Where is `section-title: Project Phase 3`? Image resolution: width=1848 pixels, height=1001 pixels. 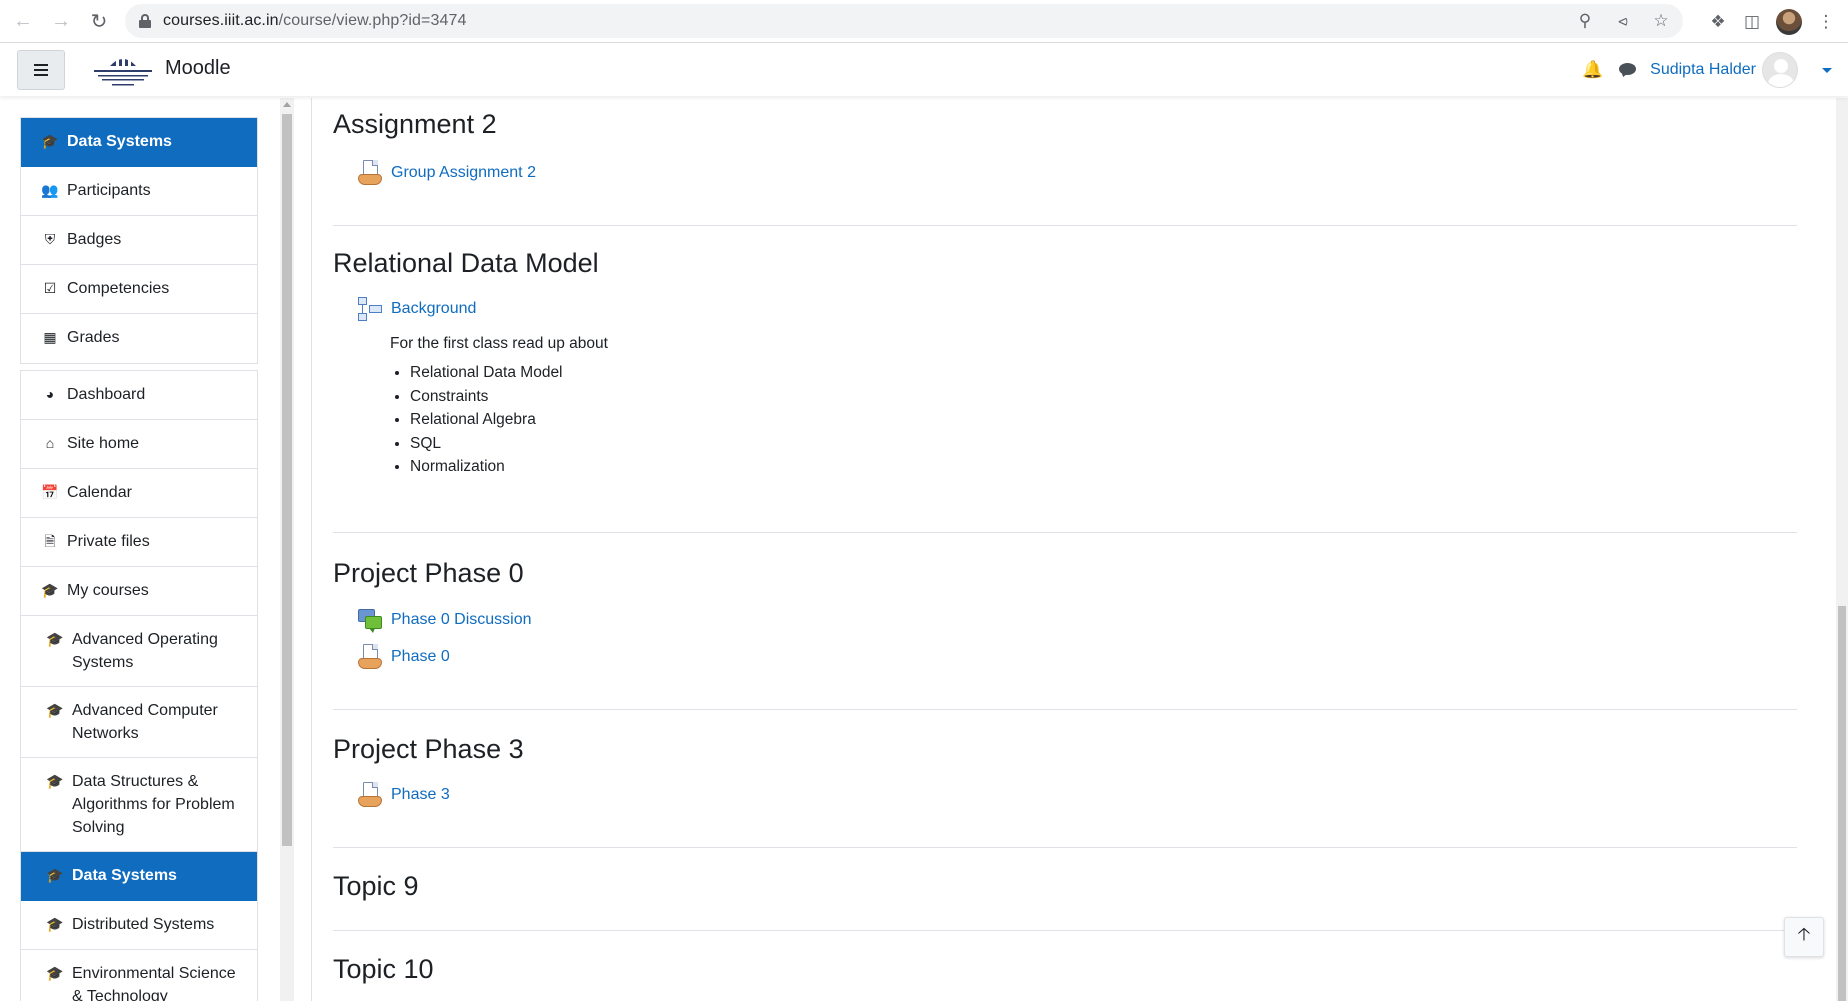 section-title: Project Phase 3 is located at coordinates (428, 749).